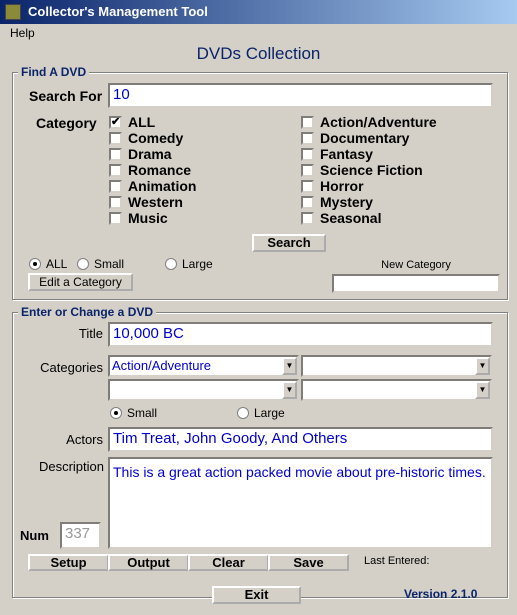  Describe the element at coordinates (256, 595) in the screenshot. I see `exit-button: Exit` at that location.